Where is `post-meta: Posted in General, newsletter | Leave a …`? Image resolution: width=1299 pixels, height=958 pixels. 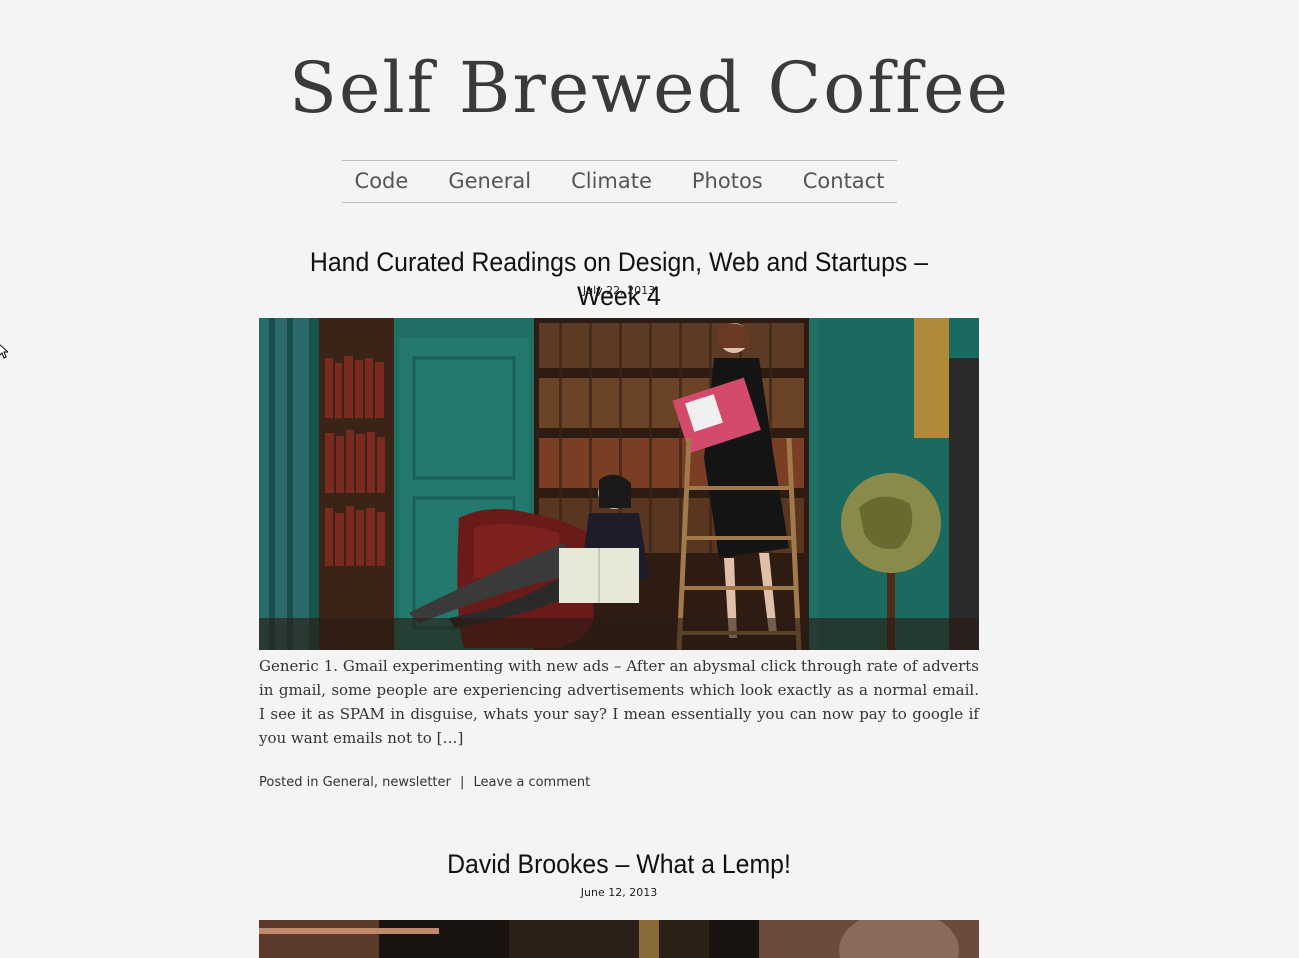 post-meta: Posted in General, newsletter | Leave a … is located at coordinates (425, 782).